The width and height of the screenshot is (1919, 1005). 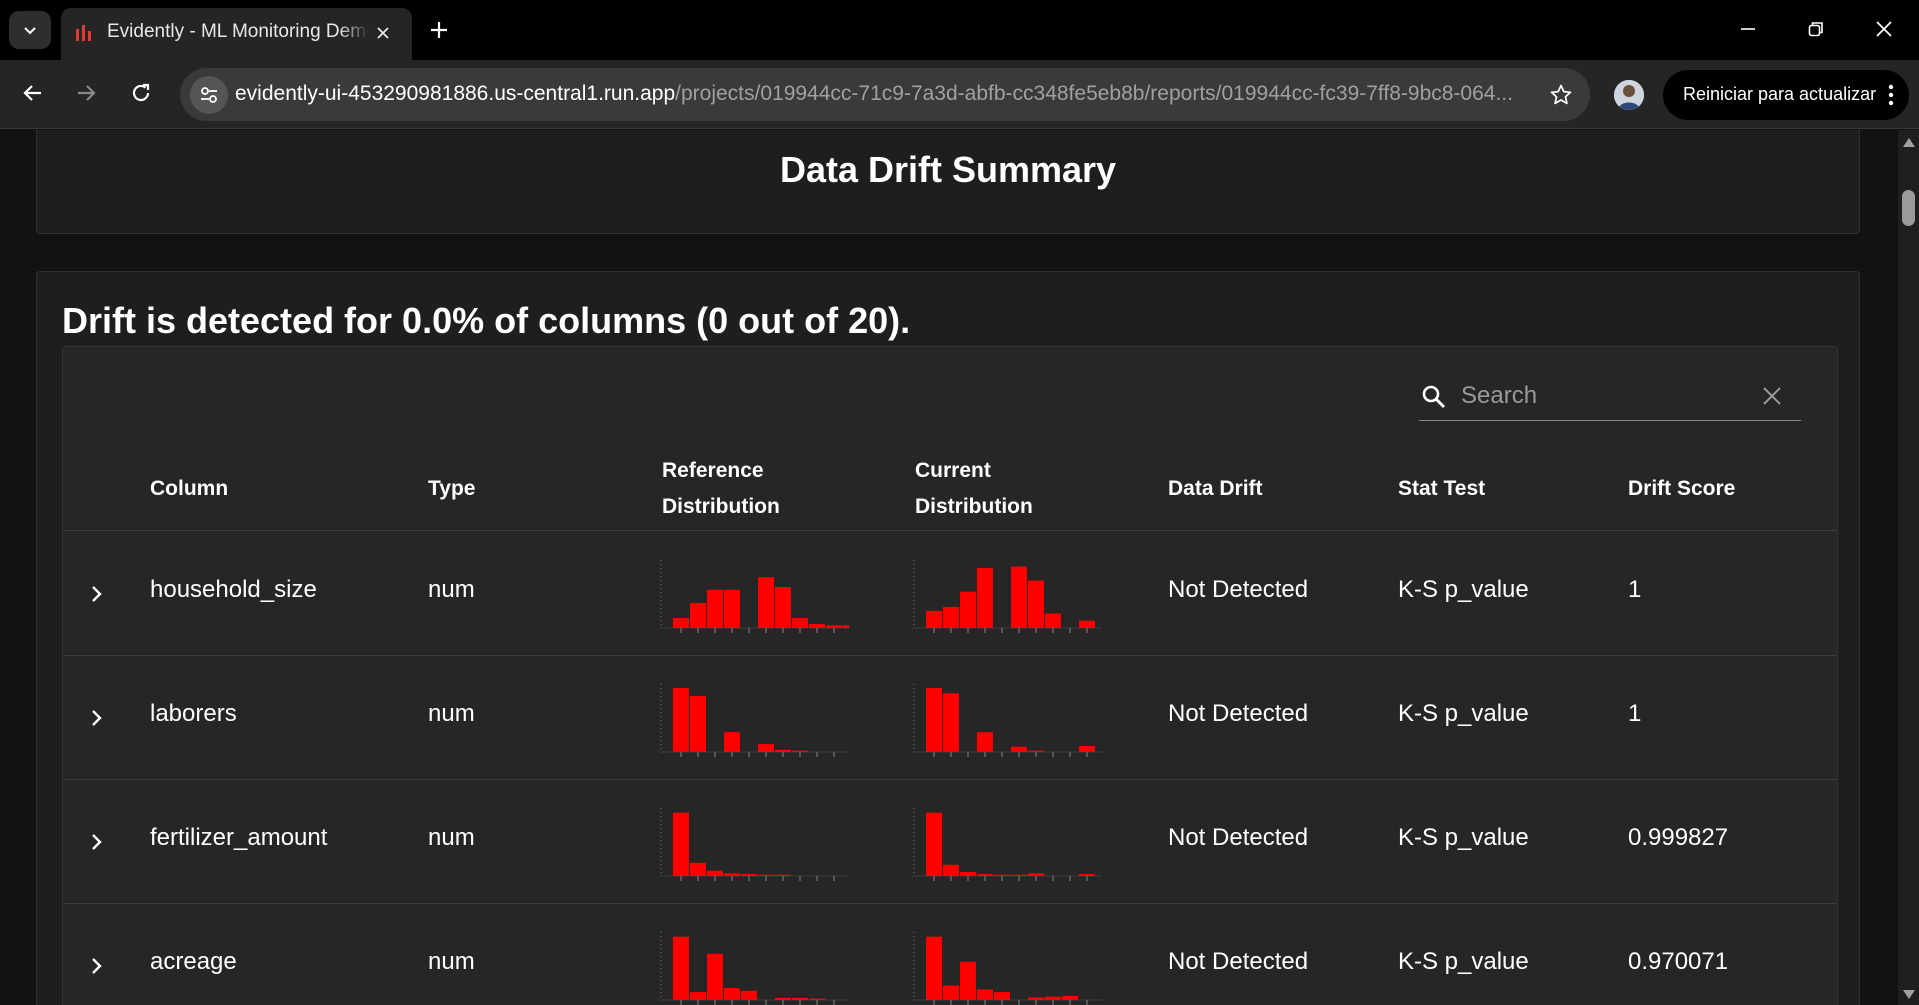 I want to click on more-menu-button, so click(x=1891, y=95).